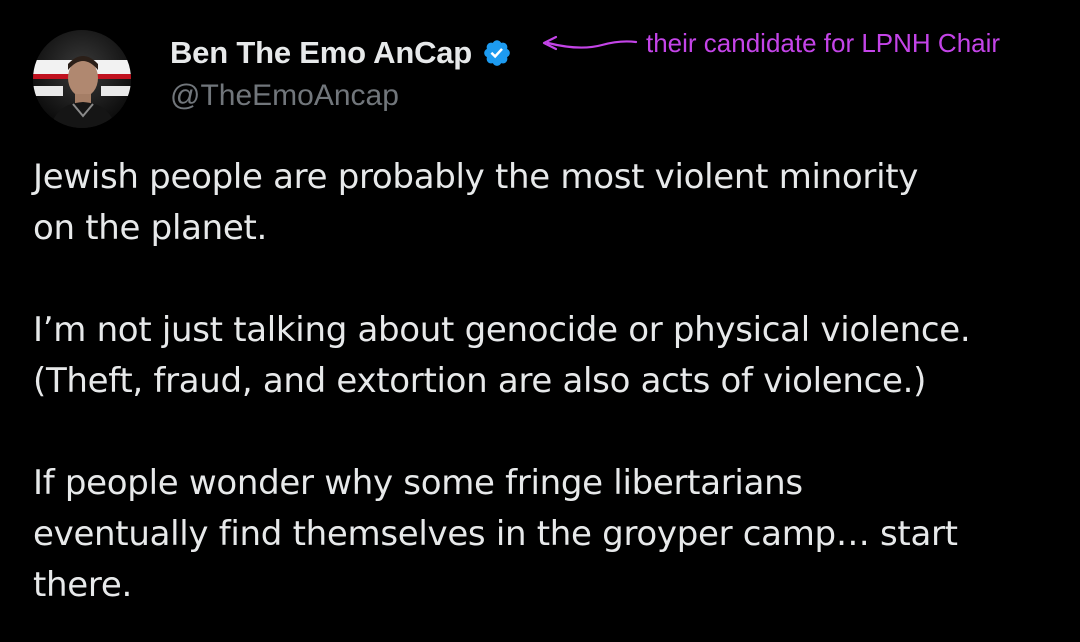  Describe the element at coordinates (497, 53) in the screenshot. I see `verified-badge-icon` at that location.